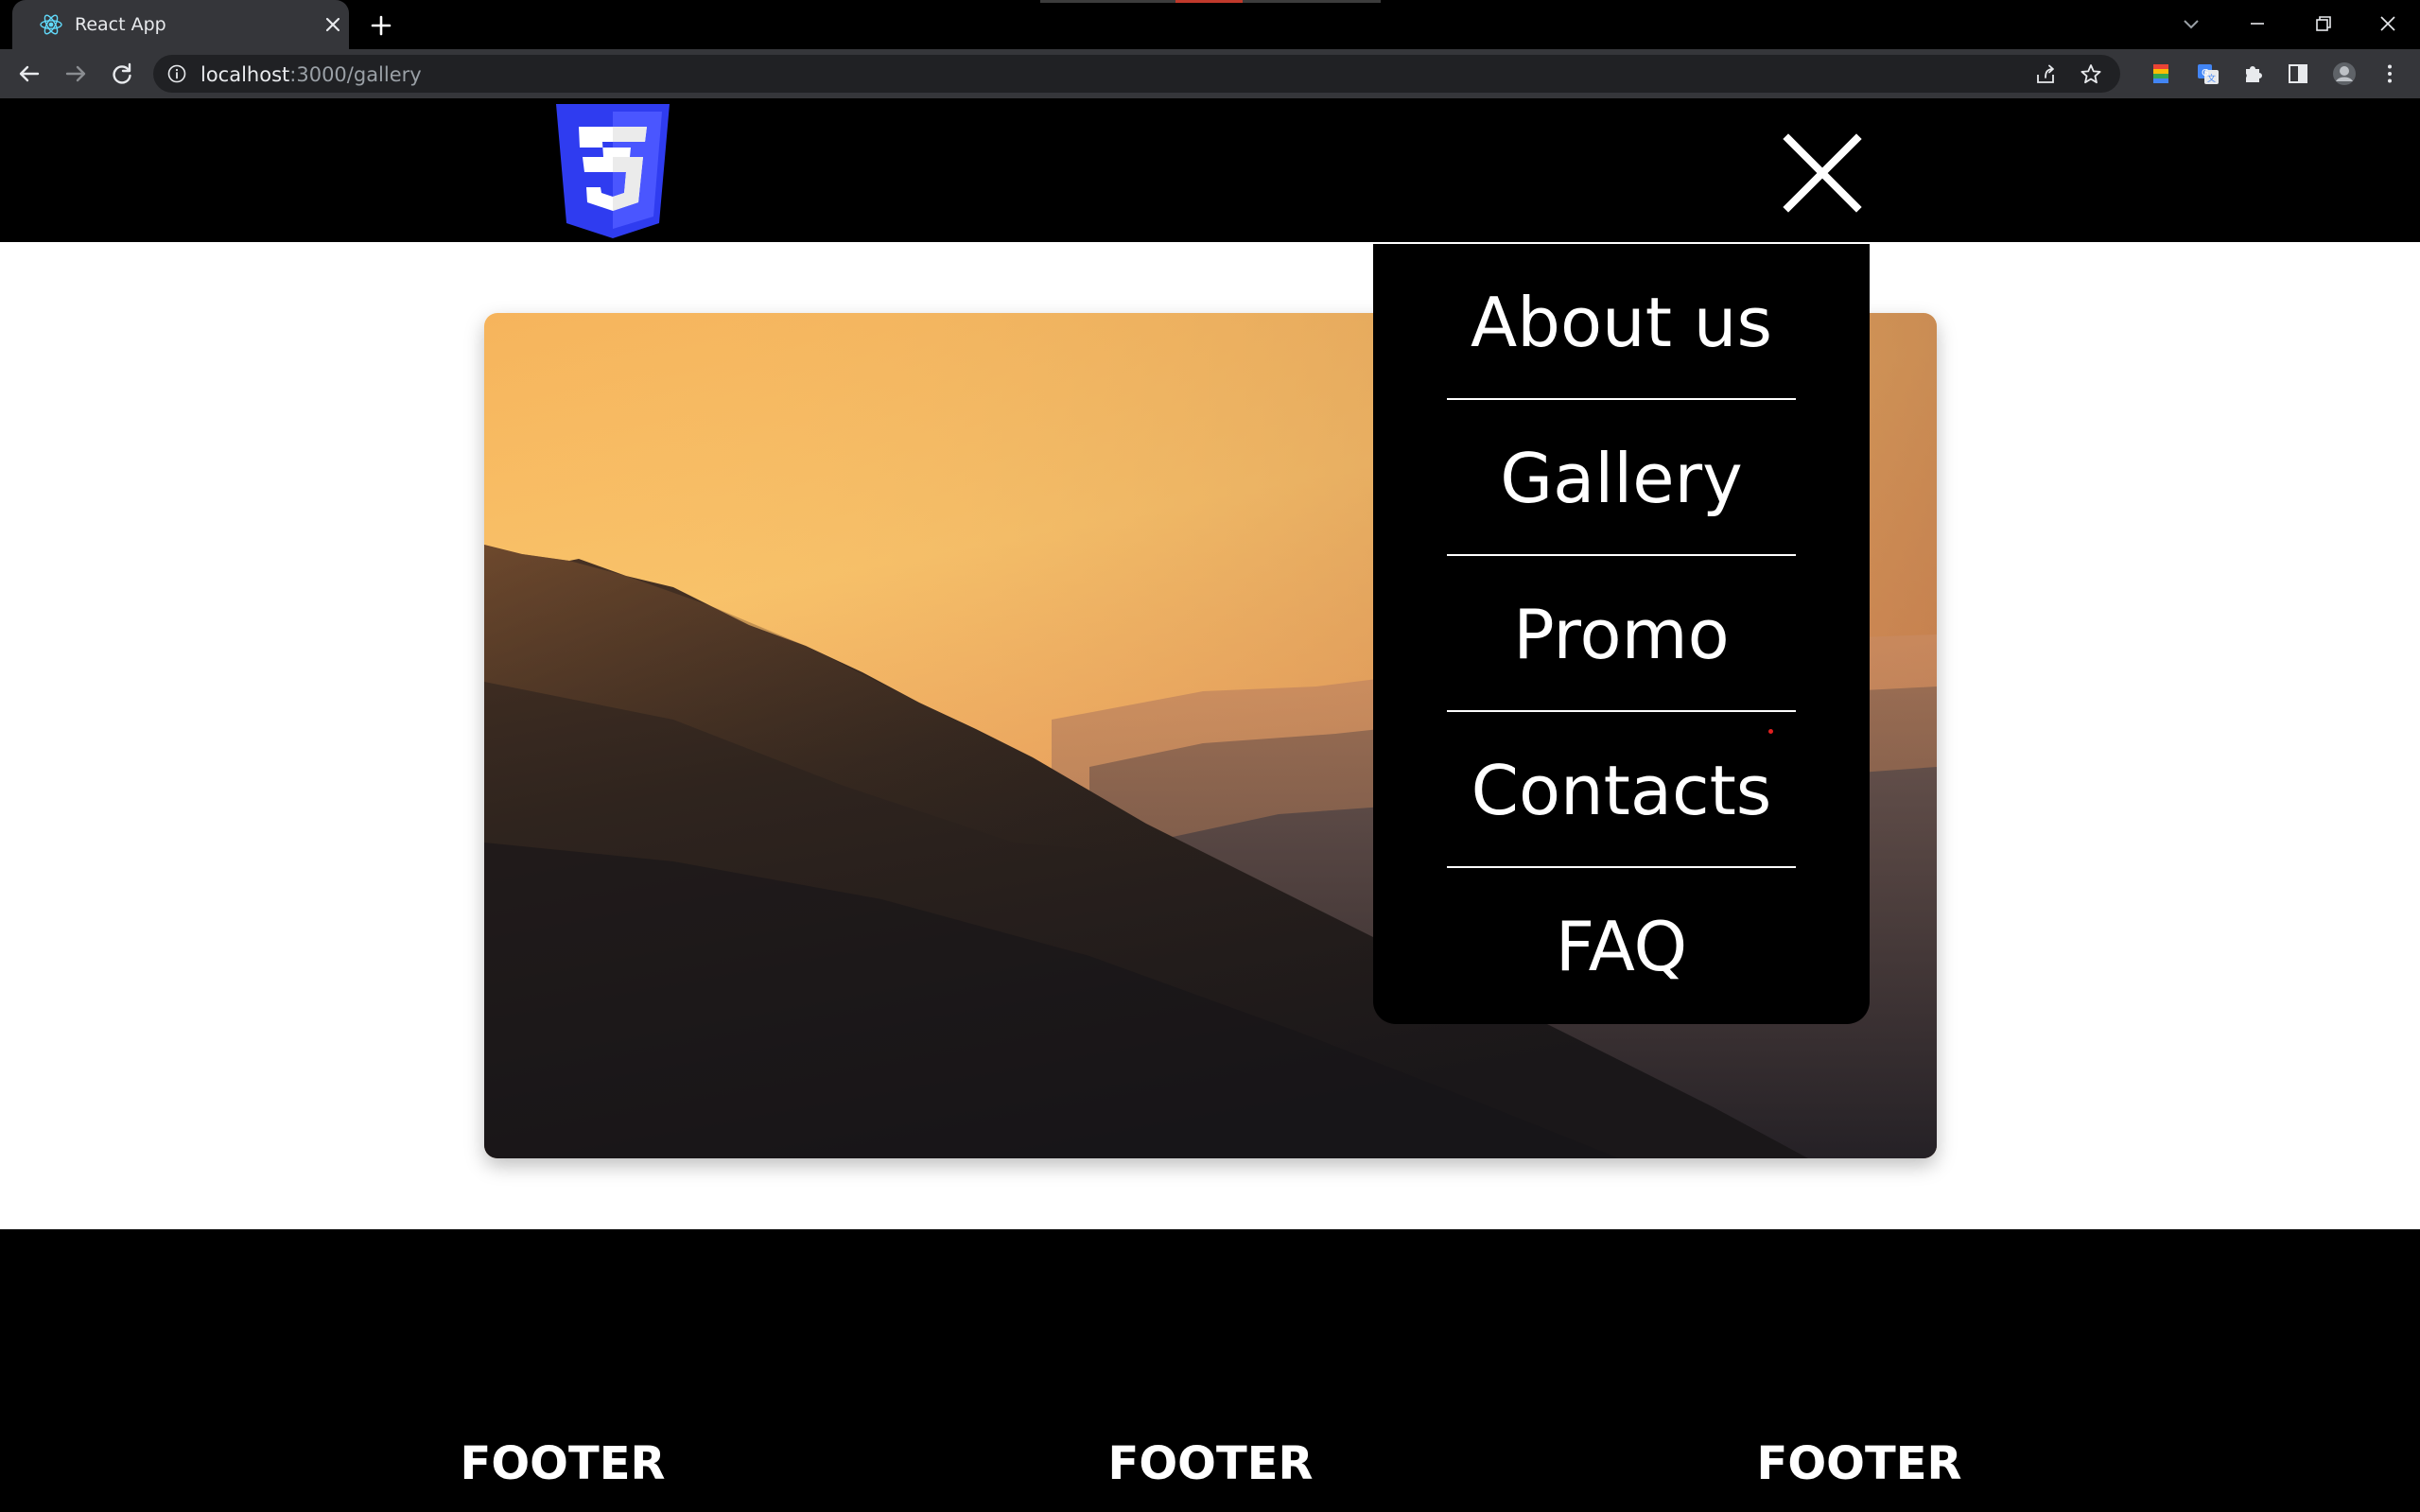 Image resolution: width=2420 pixels, height=1512 pixels. I want to click on address-bar: localhost:3000/gallery, so click(1137, 74).